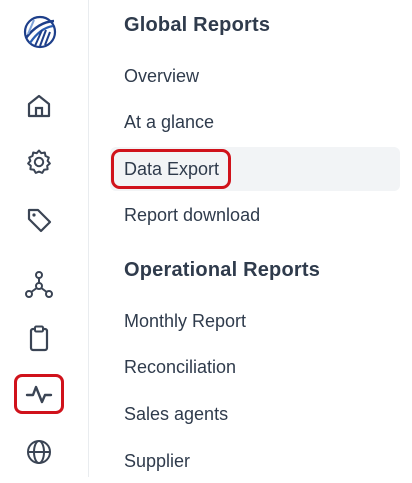 The width and height of the screenshot is (412, 483). What do you see at coordinates (171, 169) in the screenshot?
I see `menu-item-label: Data Export` at bounding box center [171, 169].